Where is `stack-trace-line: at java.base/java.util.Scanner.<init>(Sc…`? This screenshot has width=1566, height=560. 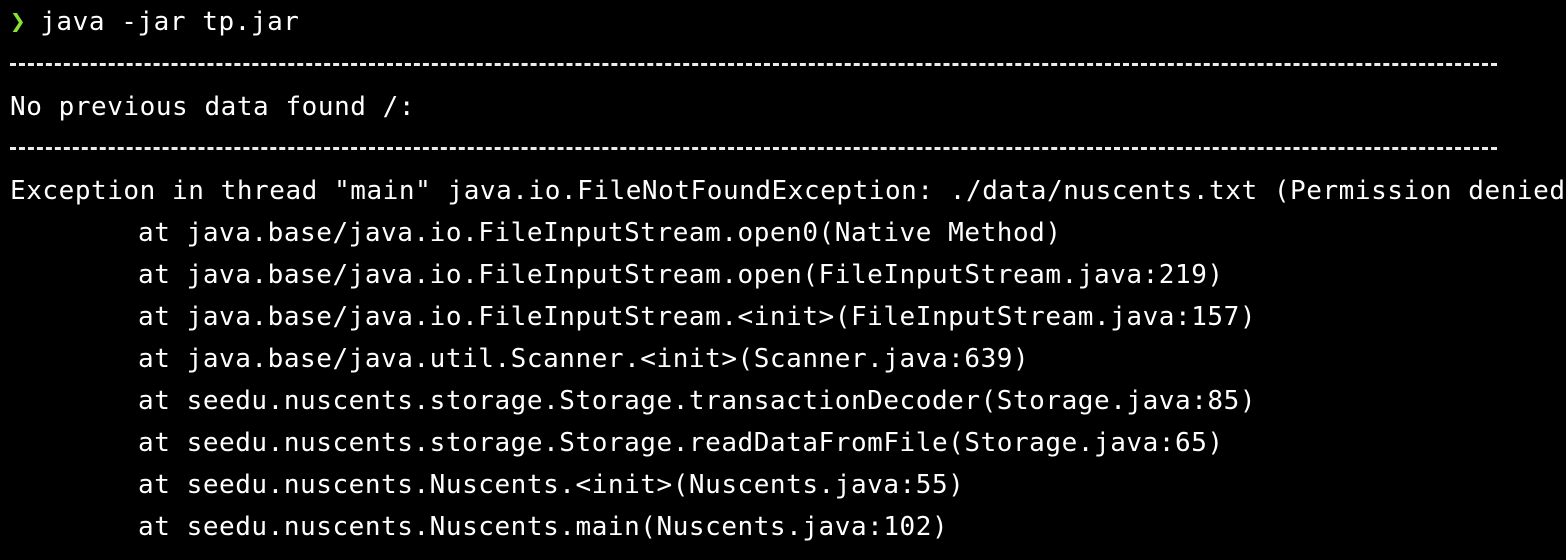
stack-trace-line: at java.base/java.util.Scanner.<init>(Sc… is located at coordinates (584, 359).